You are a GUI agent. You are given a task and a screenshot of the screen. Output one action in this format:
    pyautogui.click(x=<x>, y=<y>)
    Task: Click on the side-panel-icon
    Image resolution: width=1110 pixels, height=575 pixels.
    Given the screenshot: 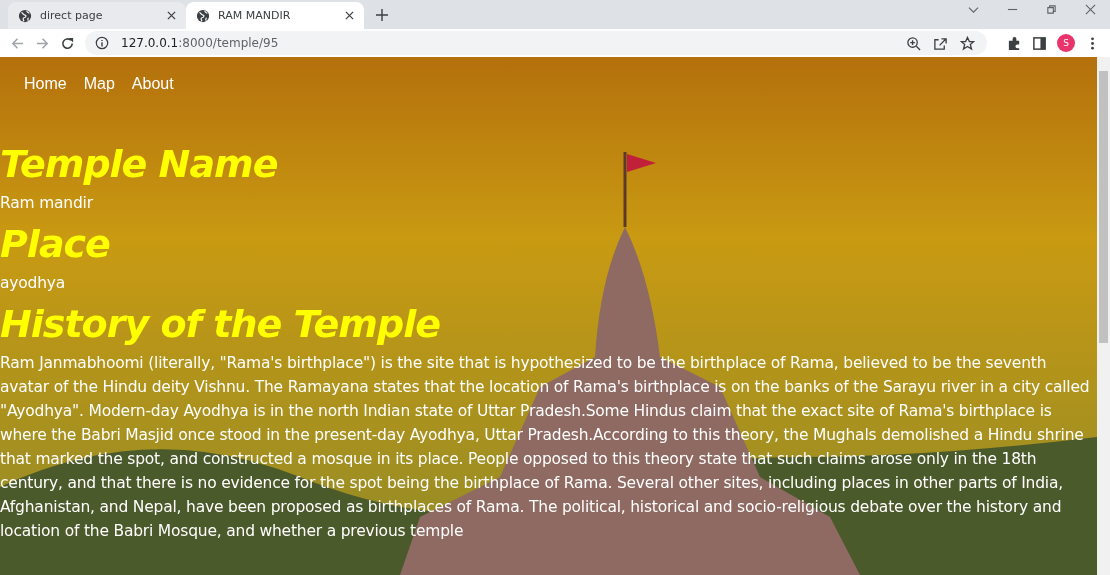 What is the action you would take?
    pyautogui.click(x=1039, y=43)
    